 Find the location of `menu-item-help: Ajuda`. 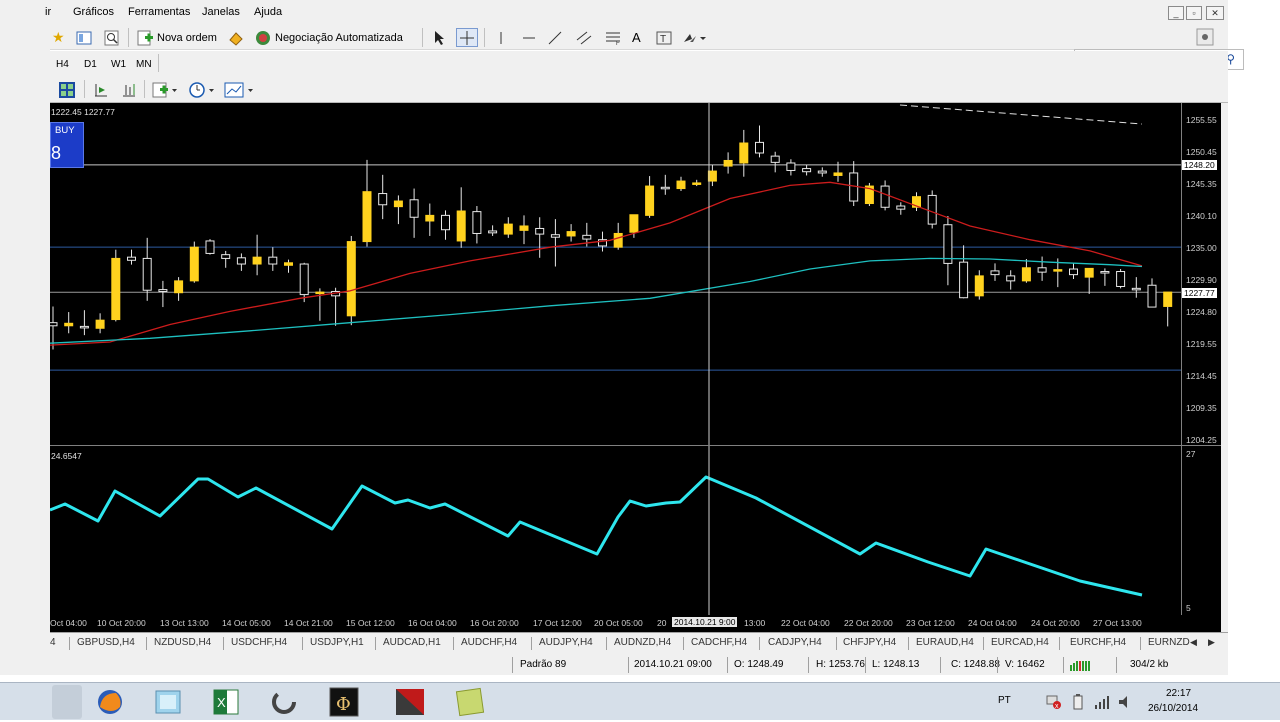

menu-item-help: Ajuda is located at coordinates (268, 12).